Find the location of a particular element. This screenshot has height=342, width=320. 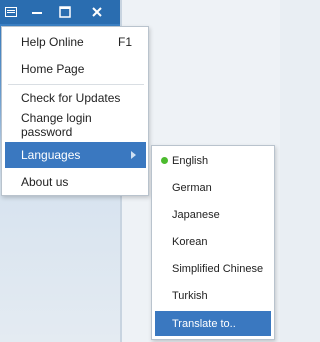

language-label: Simplified Chinese is located at coordinates (218, 268).